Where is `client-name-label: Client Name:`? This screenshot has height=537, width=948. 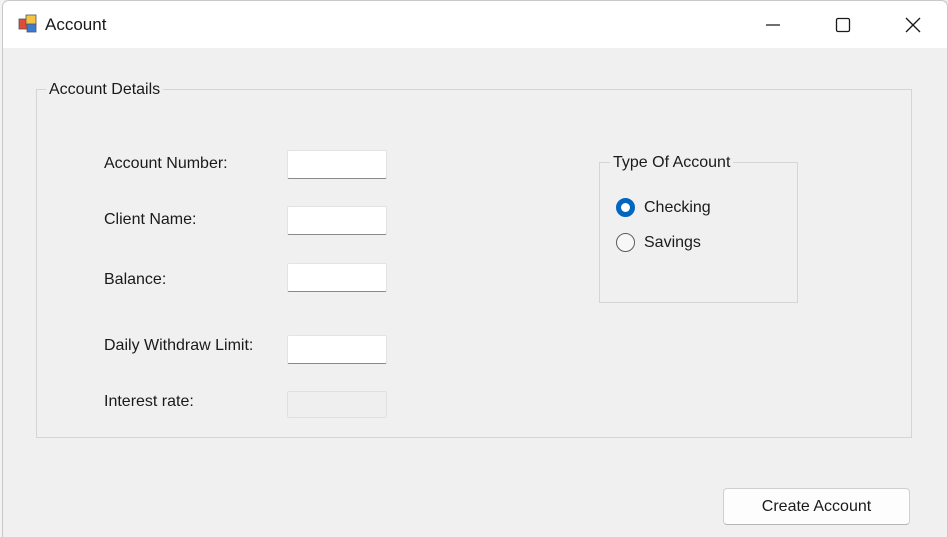
client-name-label: Client Name: is located at coordinates (150, 219).